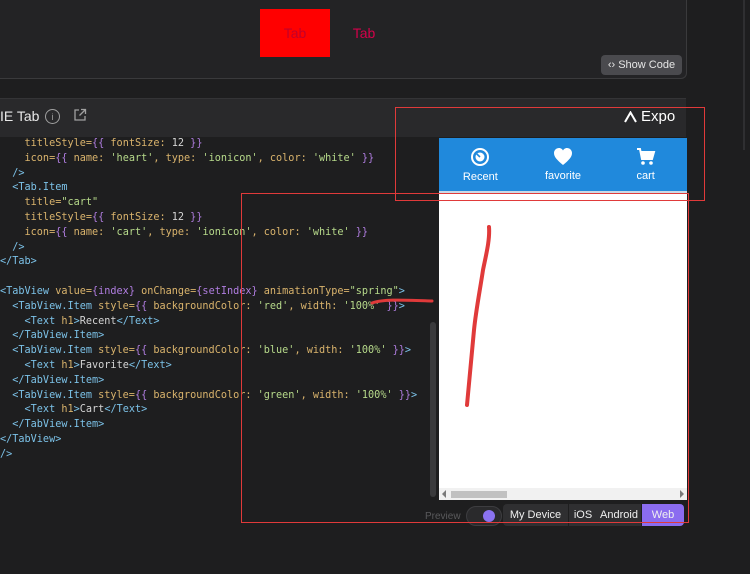 The image size is (750, 574). Describe the element at coordinates (402, 301) in the screenshot. I see `annotation-arrow-stroke` at that location.